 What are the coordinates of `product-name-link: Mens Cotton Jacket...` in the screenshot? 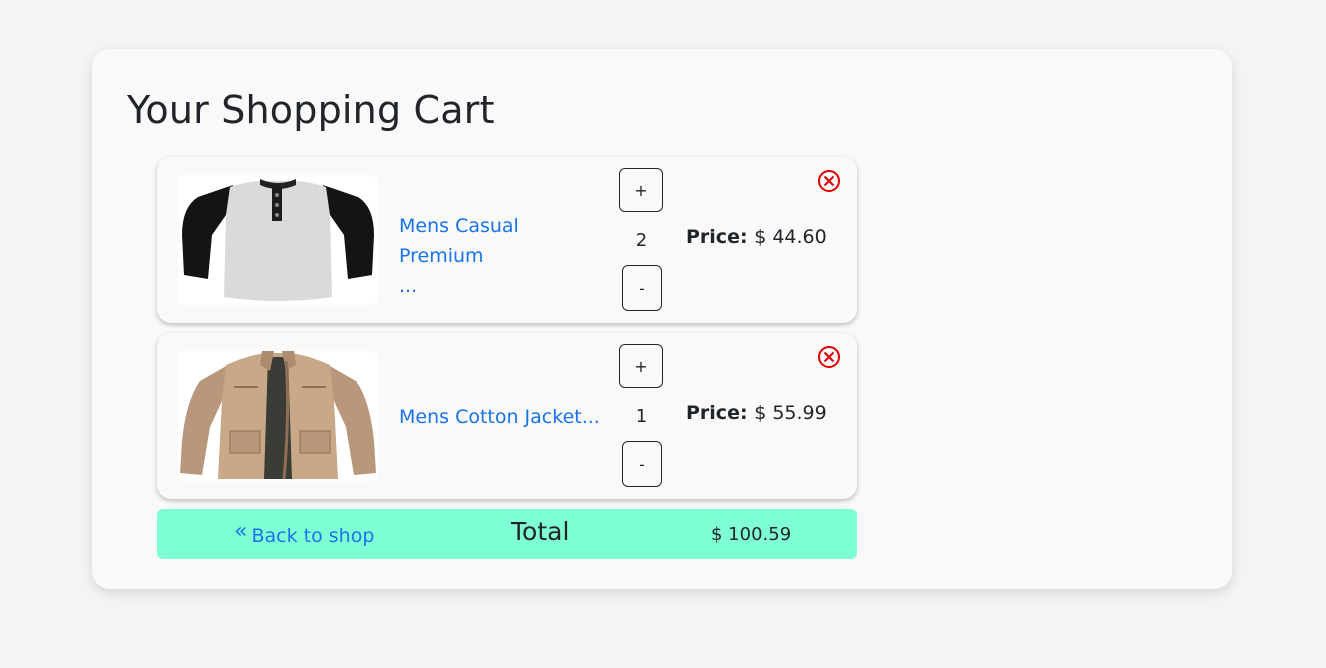 It's located at (501, 417).